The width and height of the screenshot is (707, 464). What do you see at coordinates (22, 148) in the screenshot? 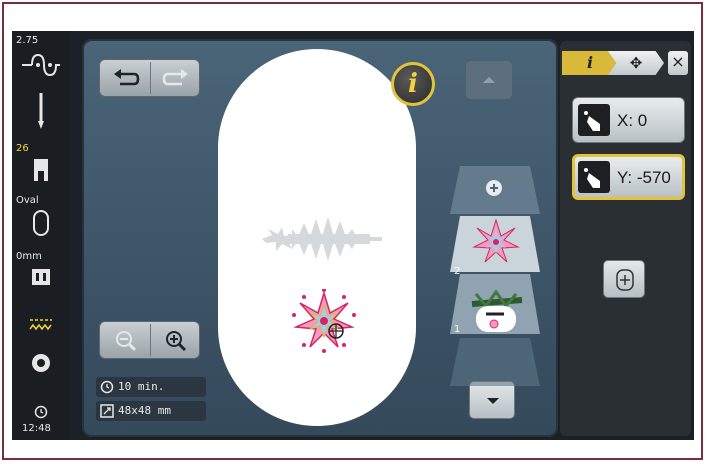
I see `presser-foot-number: 26` at bounding box center [22, 148].